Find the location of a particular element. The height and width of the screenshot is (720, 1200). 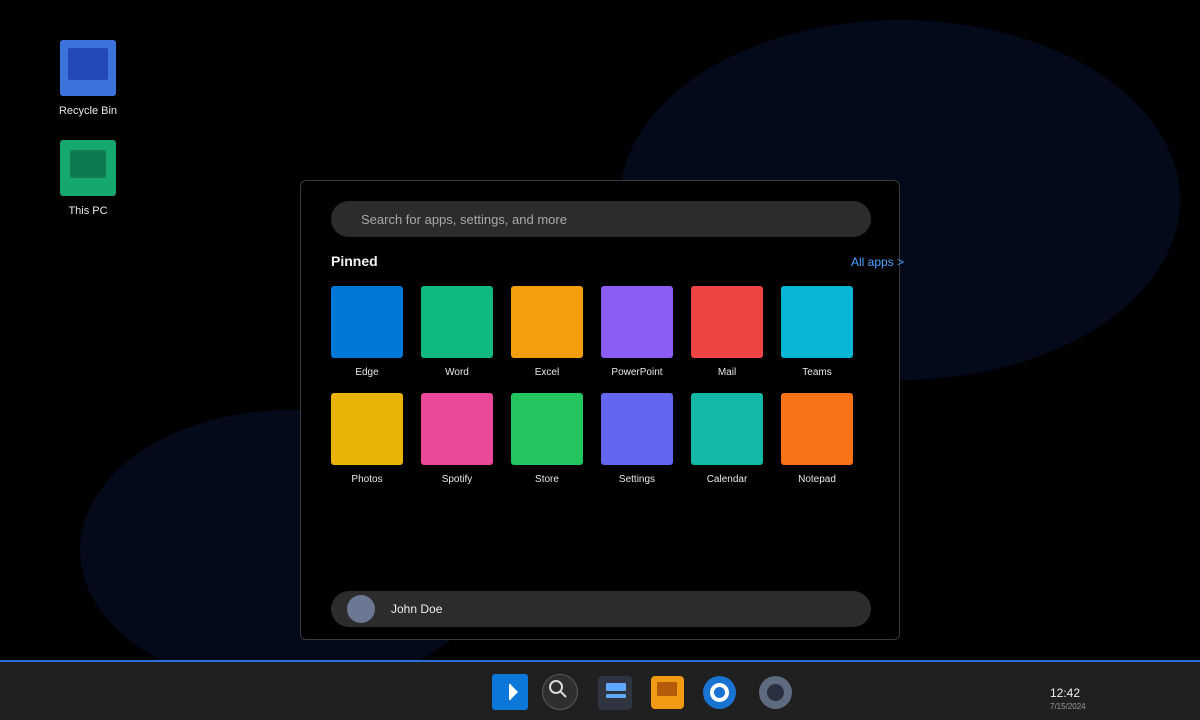

pinned-app-spotify: Spotify is located at coordinates (457, 439).